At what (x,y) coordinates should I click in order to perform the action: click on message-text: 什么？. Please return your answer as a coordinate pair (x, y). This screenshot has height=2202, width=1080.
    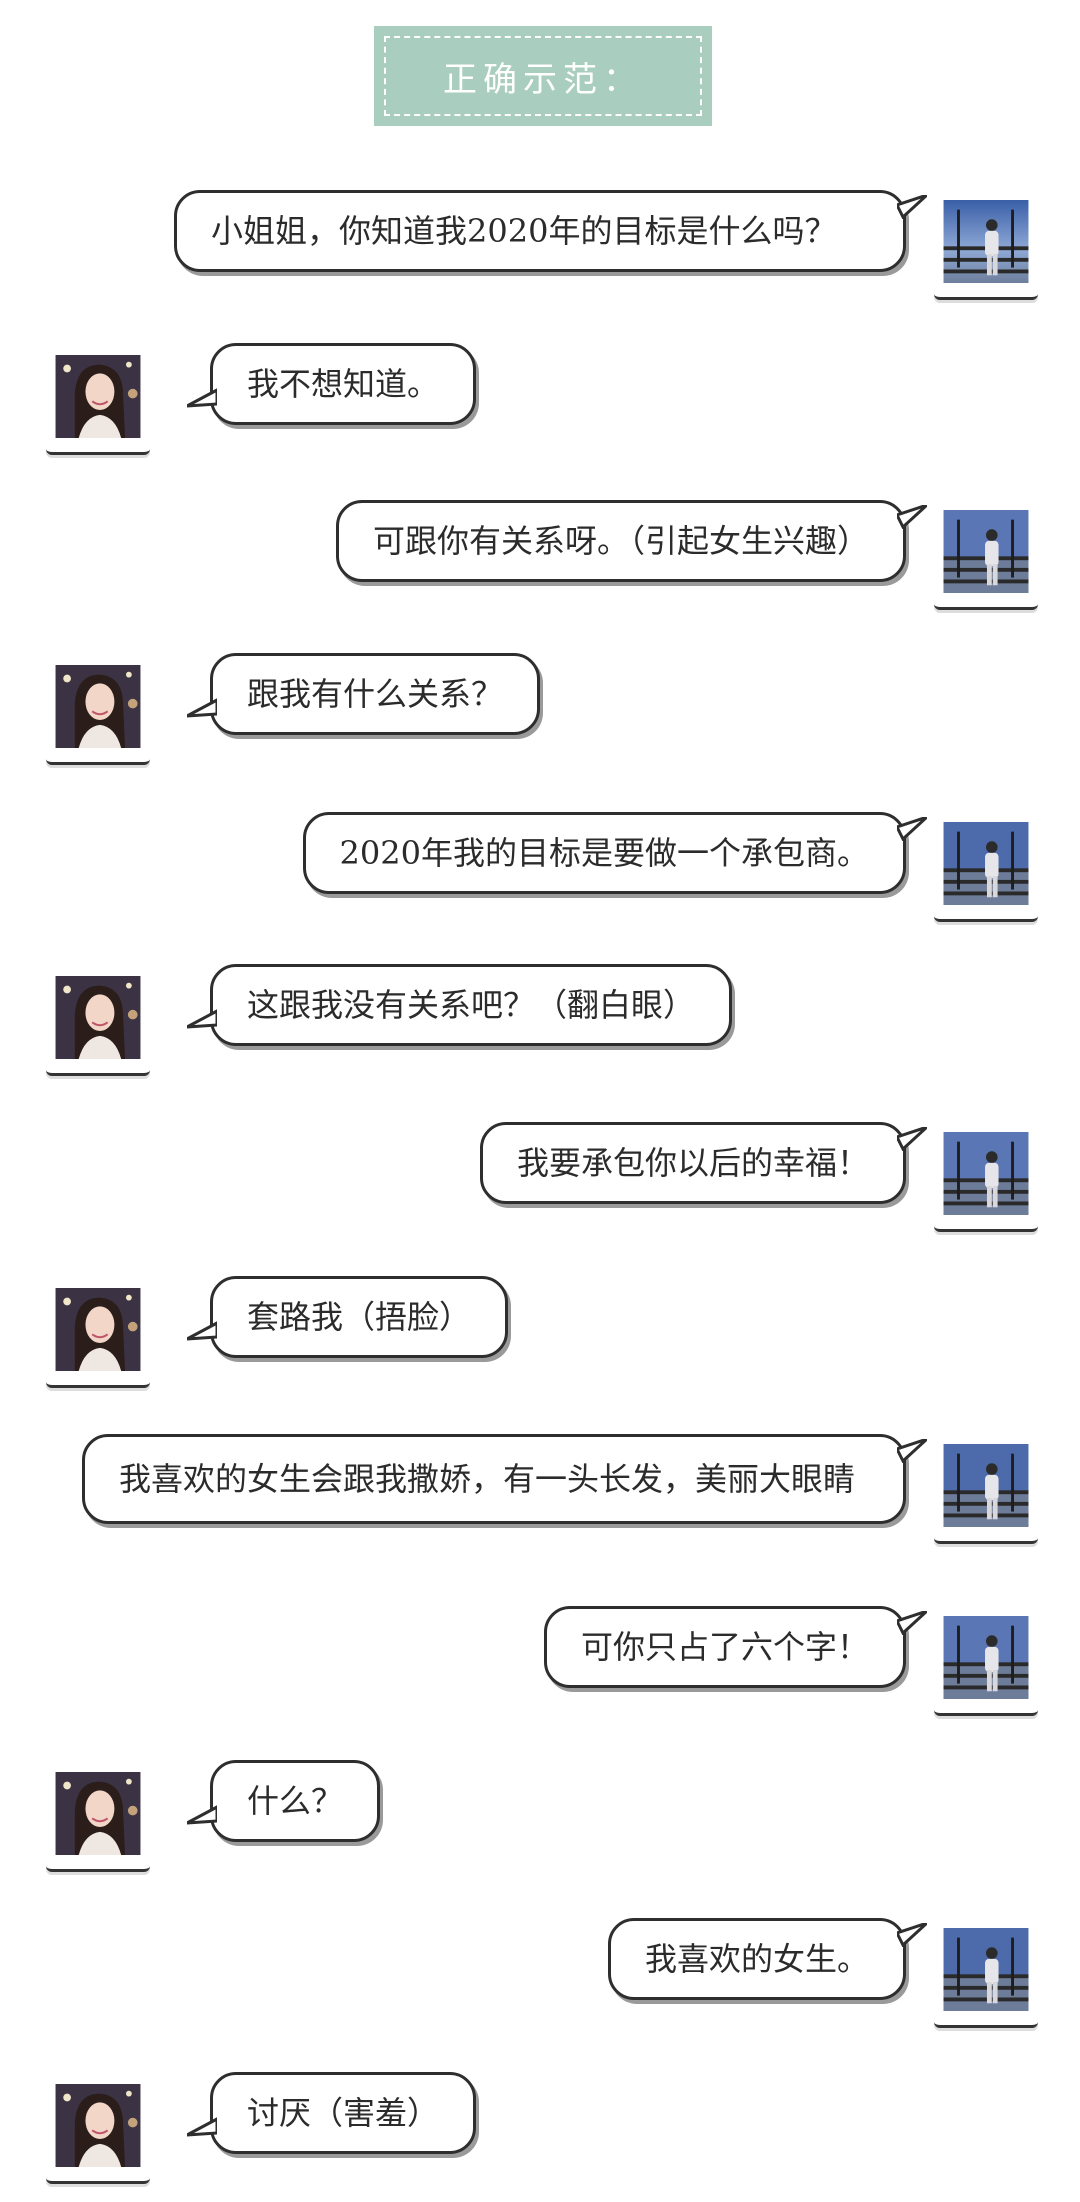
    Looking at the image, I should click on (295, 1801).